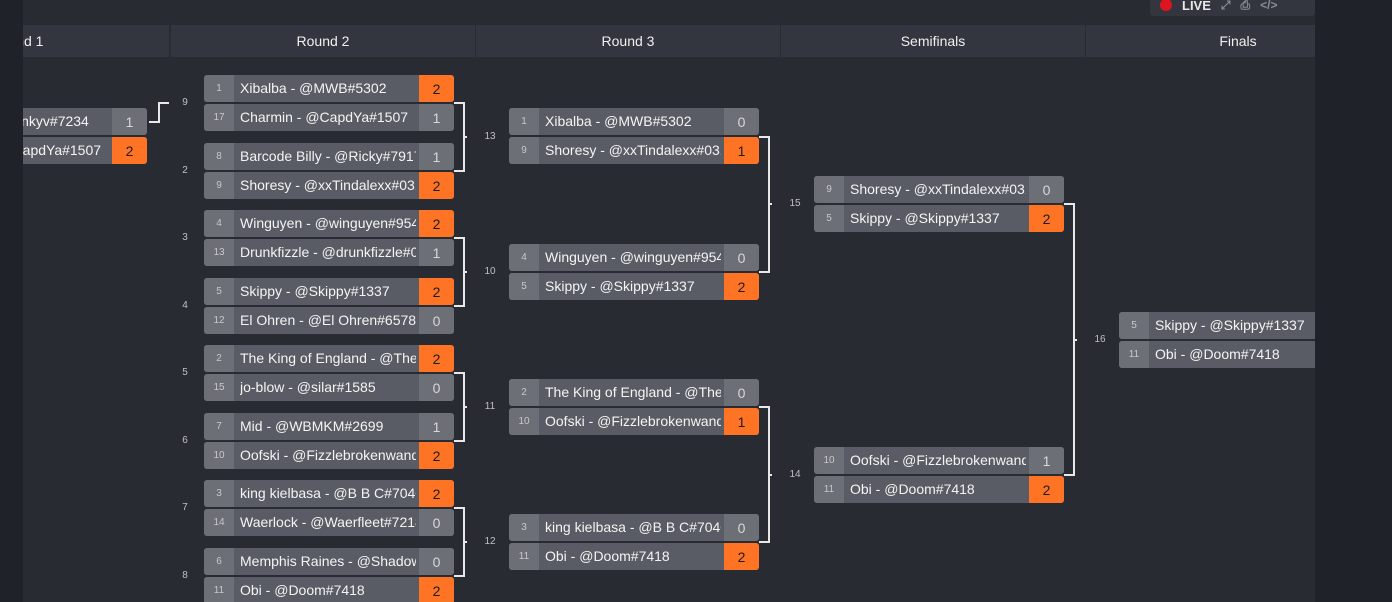 The height and width of the screenshot is (602, 1392). I want to click on player-name: Mid - @WBMKM#2699, so click(312, 426).